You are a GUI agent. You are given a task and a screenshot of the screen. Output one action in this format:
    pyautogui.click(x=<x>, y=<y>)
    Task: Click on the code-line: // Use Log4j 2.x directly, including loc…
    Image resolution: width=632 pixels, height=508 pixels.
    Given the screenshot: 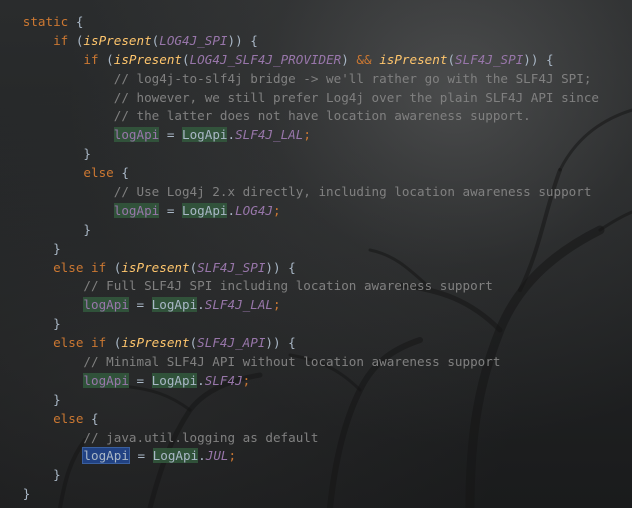 What is the action you would take?
    pyautogui.click(x=299, y=192)
    